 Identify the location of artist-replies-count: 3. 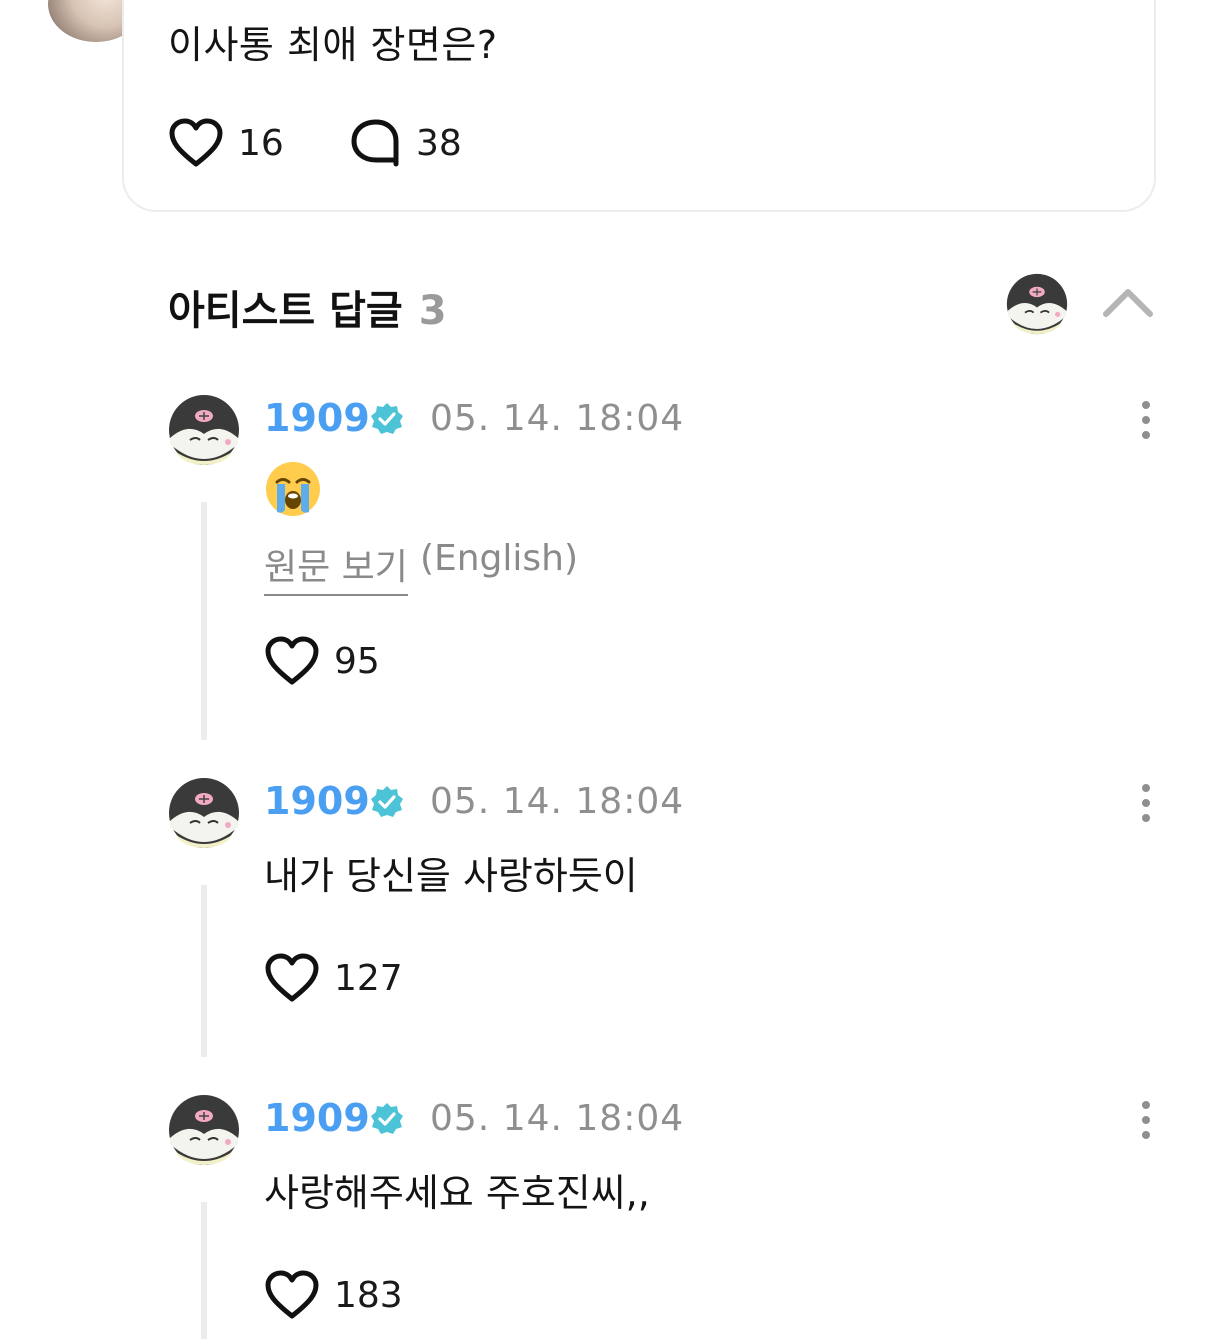
(432, 311).